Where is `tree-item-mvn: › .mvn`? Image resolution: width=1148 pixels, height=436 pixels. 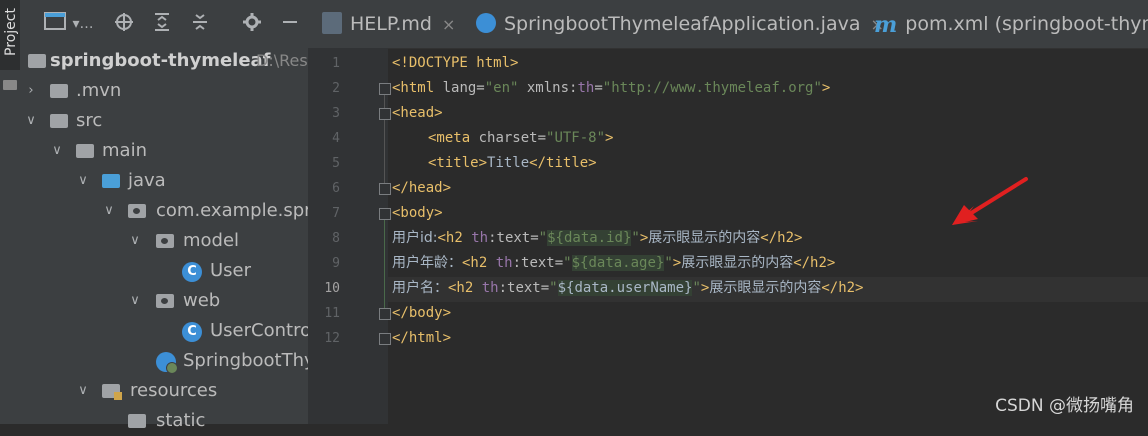 tree-item-mvn: › .mvn is located at coordinates (164, 91).